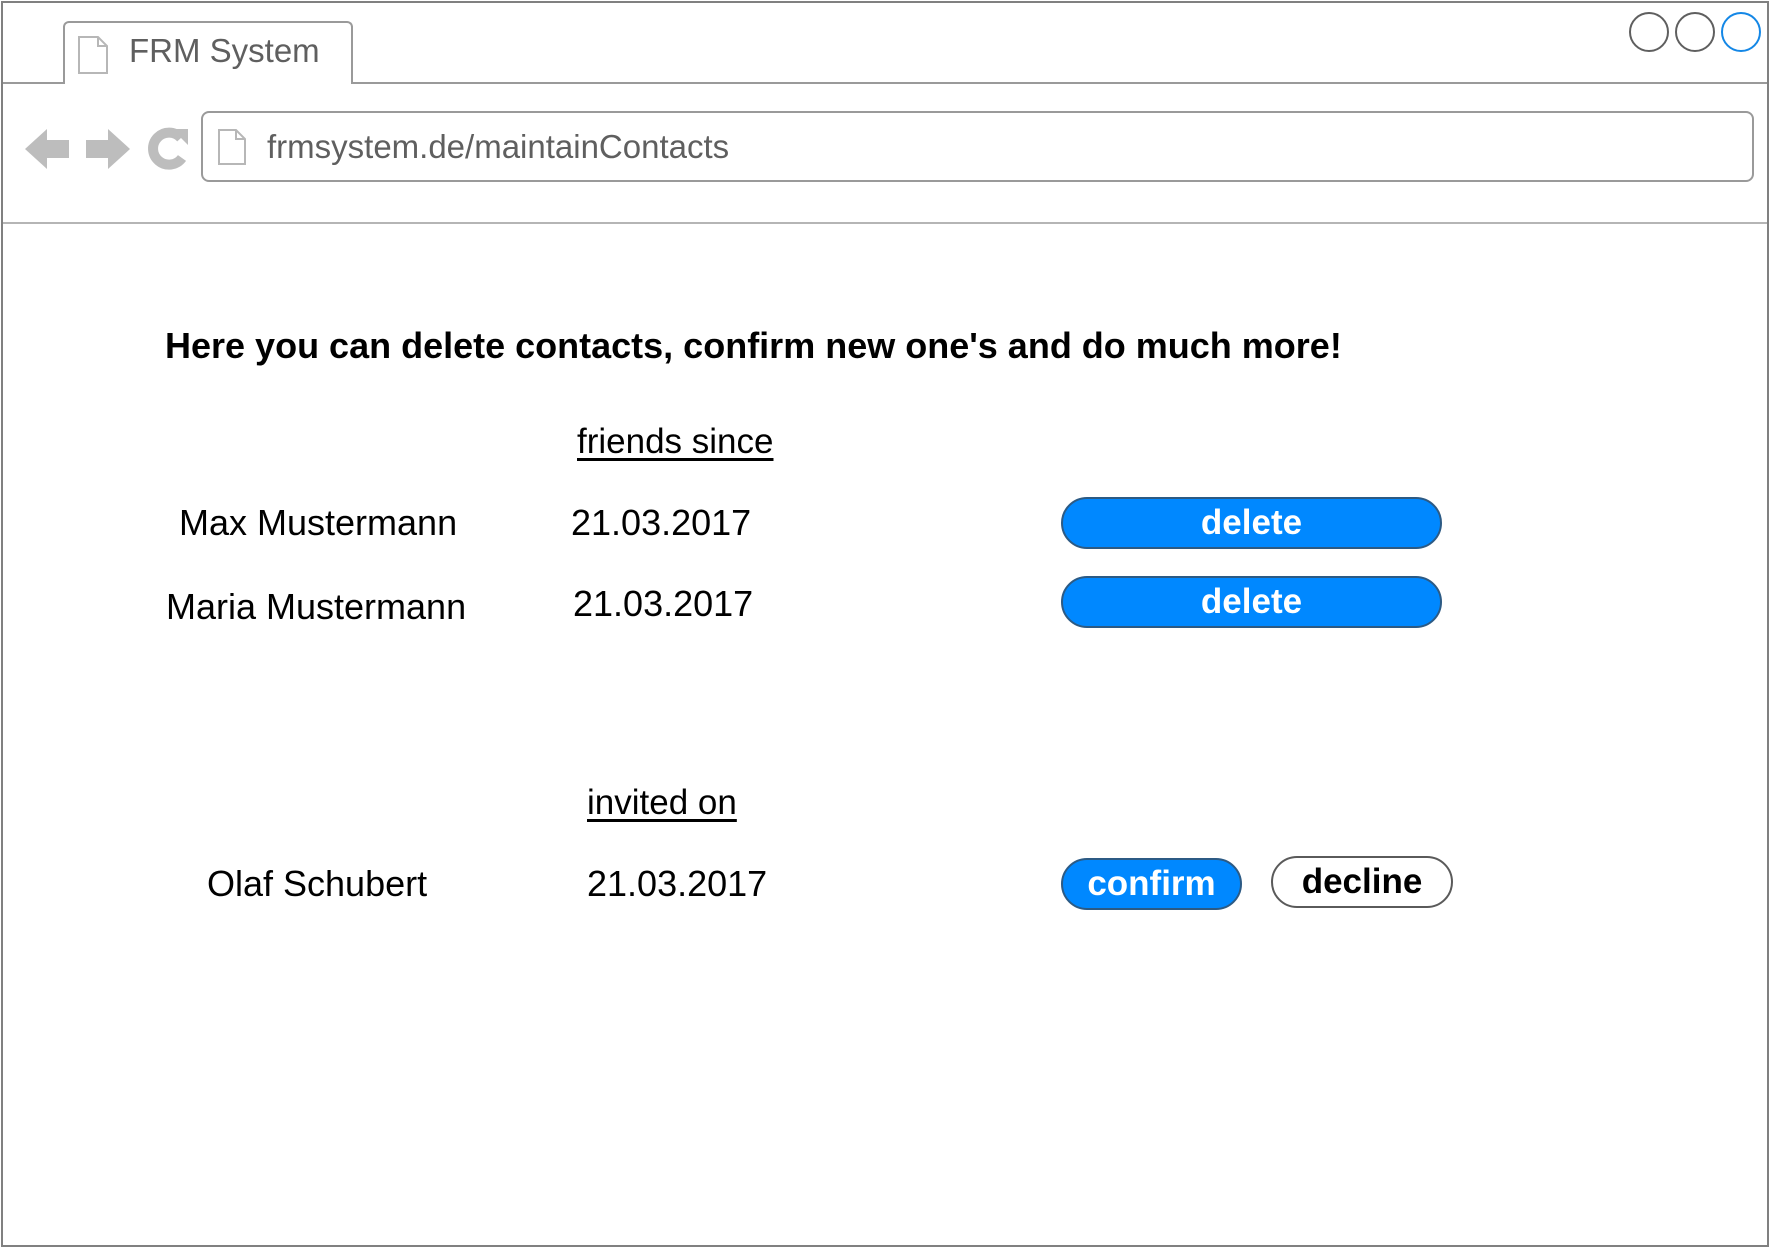  I want to click on back-arrow-icon, so click(48, 149).